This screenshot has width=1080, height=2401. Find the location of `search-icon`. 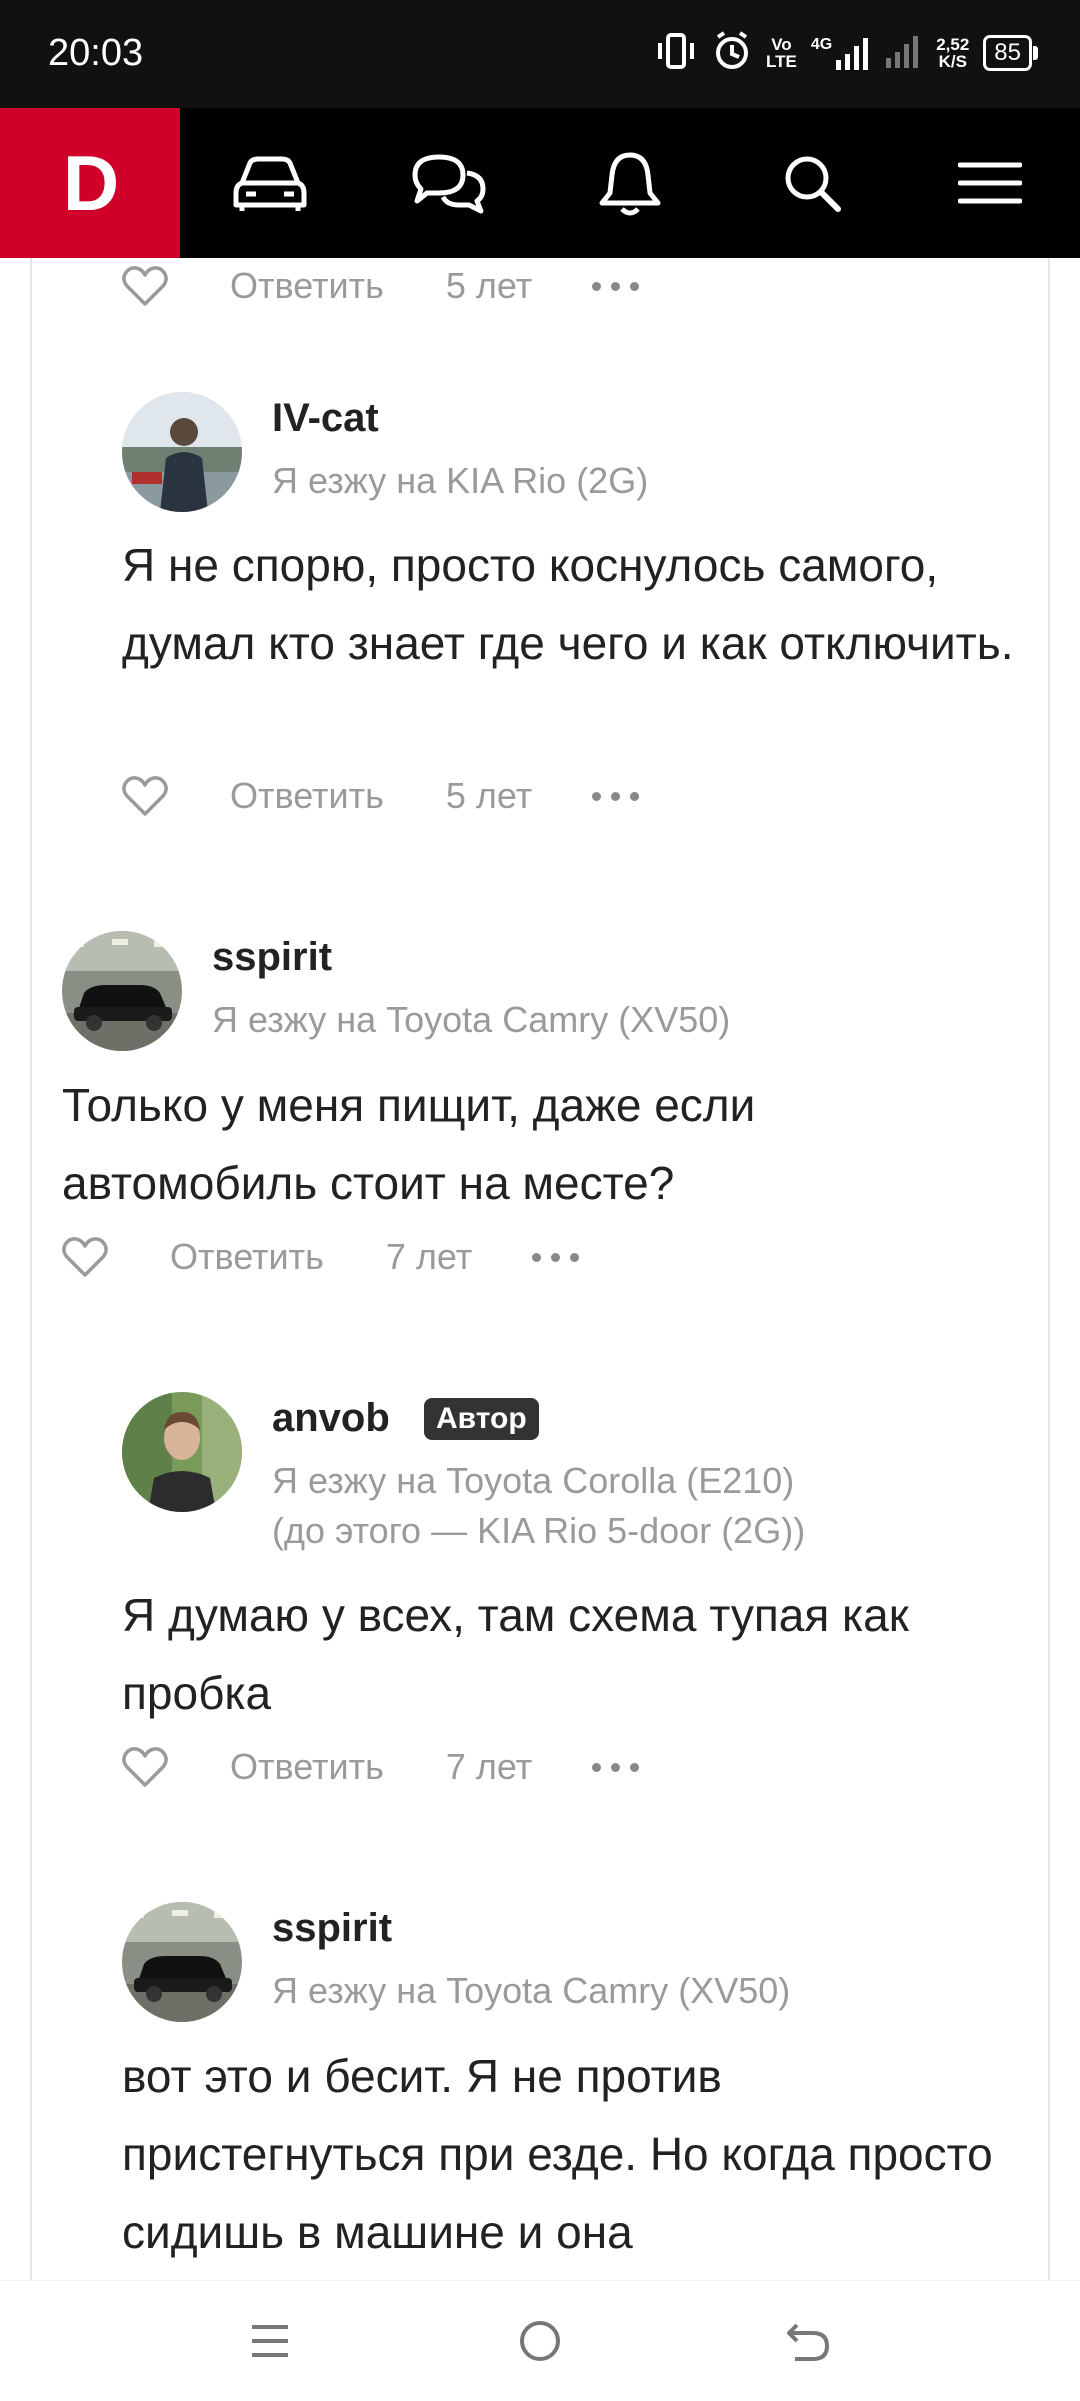

search-icon is located at coordinates (812, 183).